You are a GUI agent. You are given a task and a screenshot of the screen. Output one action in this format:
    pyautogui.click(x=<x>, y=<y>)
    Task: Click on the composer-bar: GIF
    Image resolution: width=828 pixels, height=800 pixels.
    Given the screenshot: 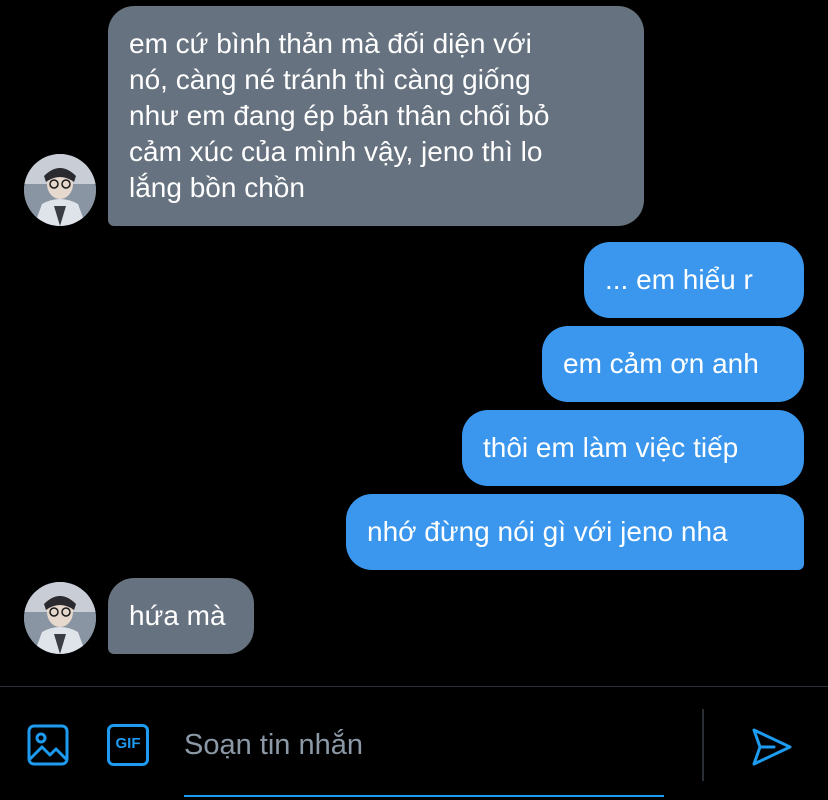 What is the action you would take?
    pyautogui.click(x=414, y=743)
    